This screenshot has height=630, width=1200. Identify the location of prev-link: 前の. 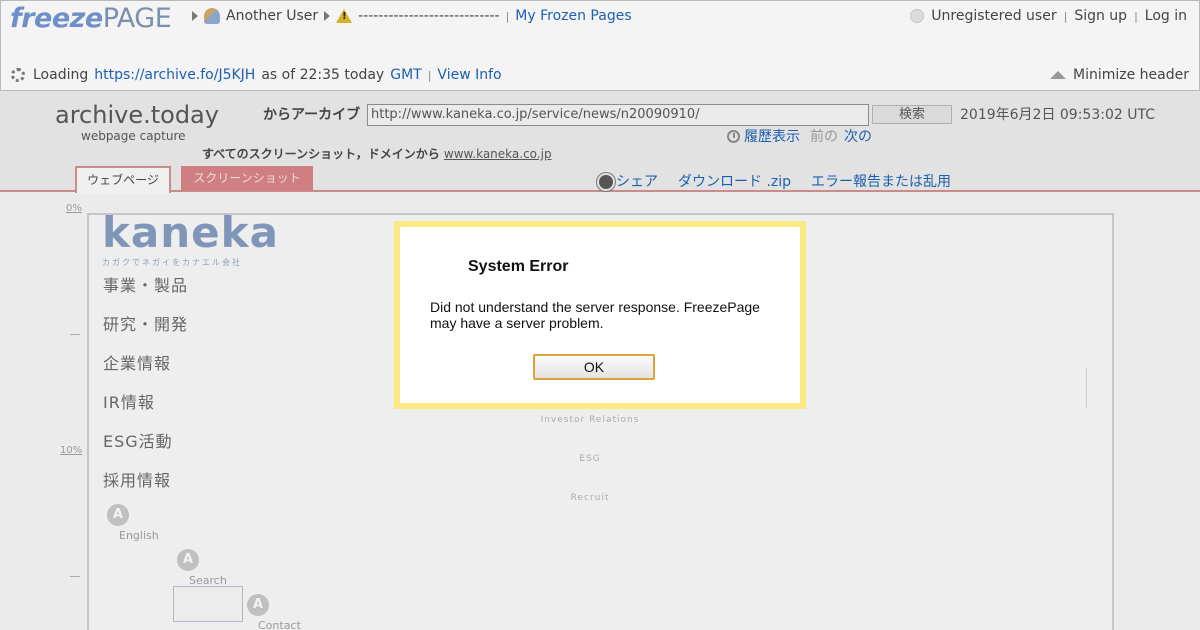
(824, 137).